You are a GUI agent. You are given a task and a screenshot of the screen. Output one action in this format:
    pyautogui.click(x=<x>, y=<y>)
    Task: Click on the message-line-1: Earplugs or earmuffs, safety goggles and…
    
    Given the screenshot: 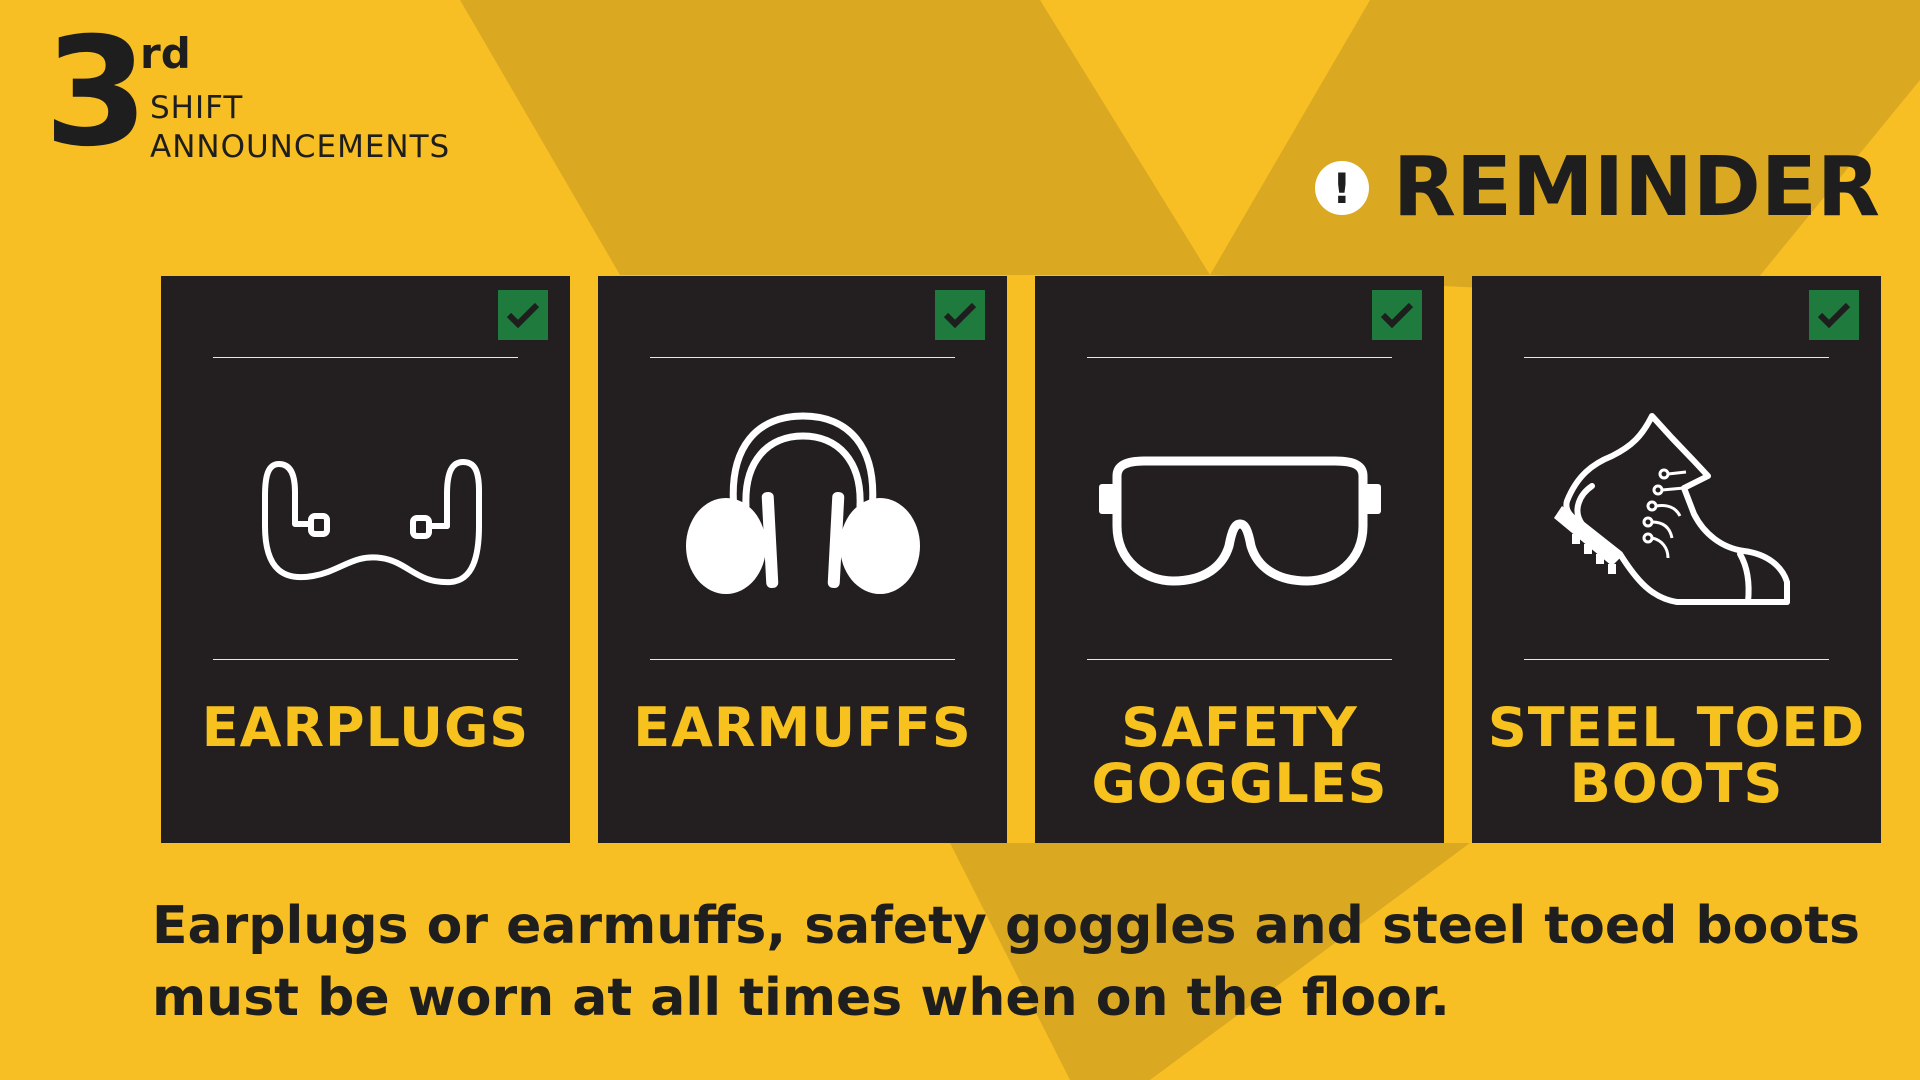 What is the action you would take?
    pyautogui.click(x=1006, y=926)
    